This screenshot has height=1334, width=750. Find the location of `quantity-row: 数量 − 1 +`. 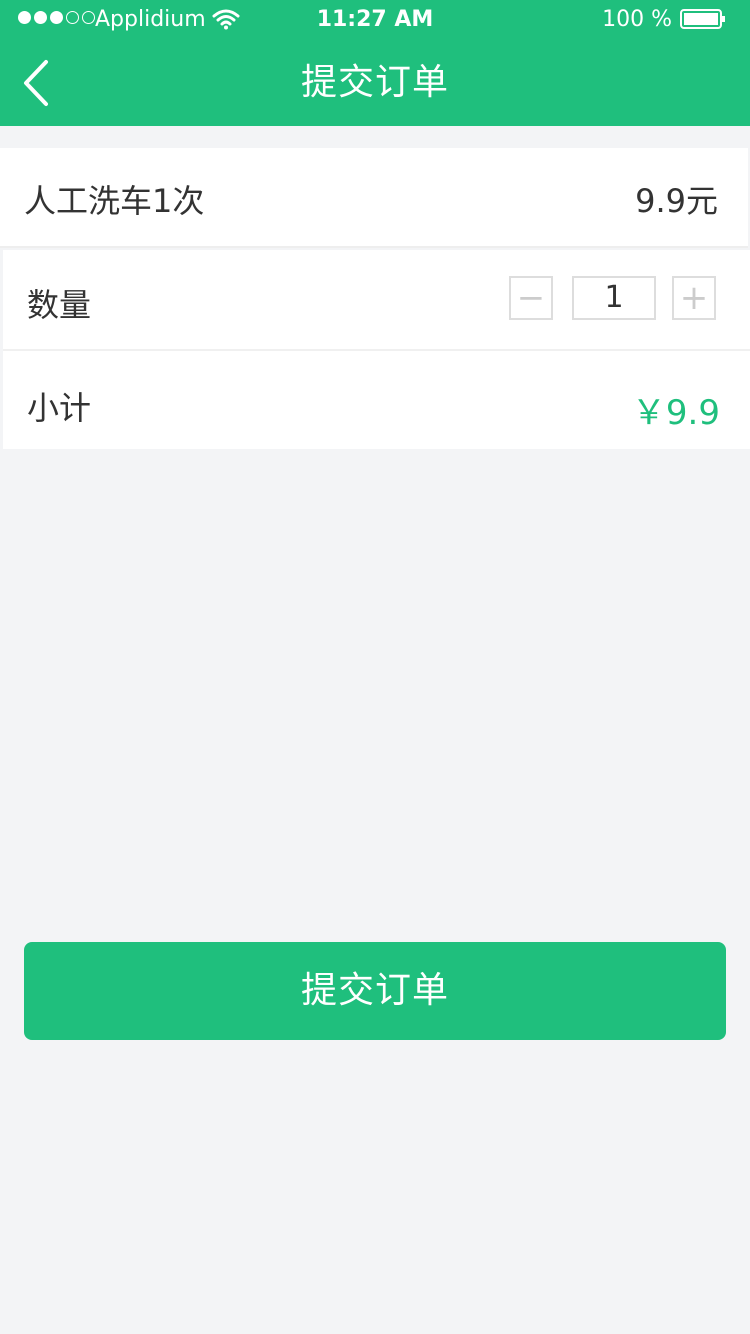

quantity-row: 数量 − 1 + is located at coordinates (376, 300).